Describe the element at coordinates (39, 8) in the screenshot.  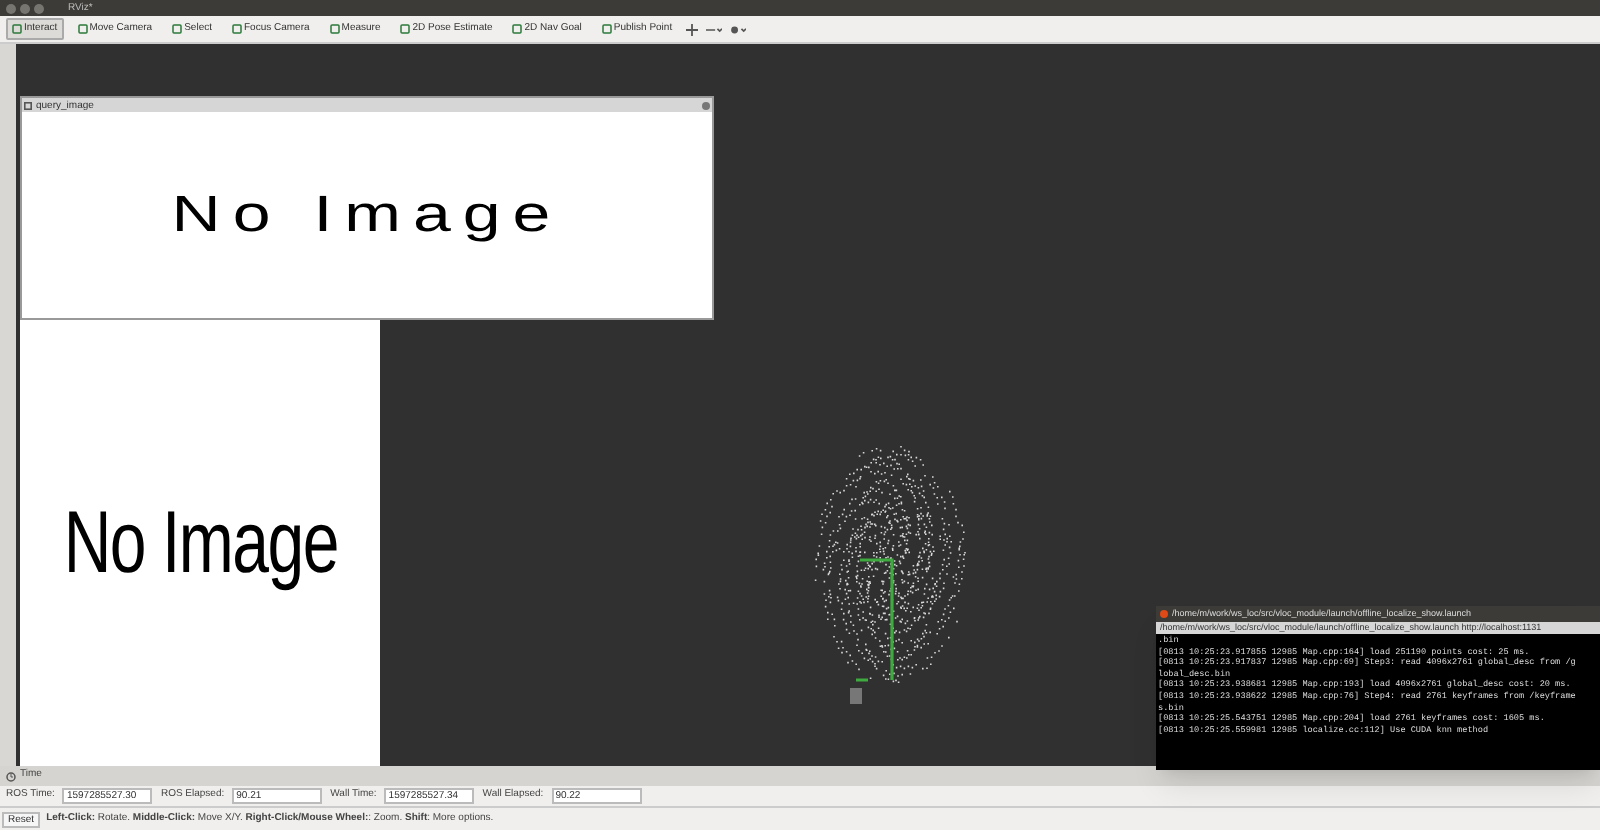
I see `maximize-button` at that location.